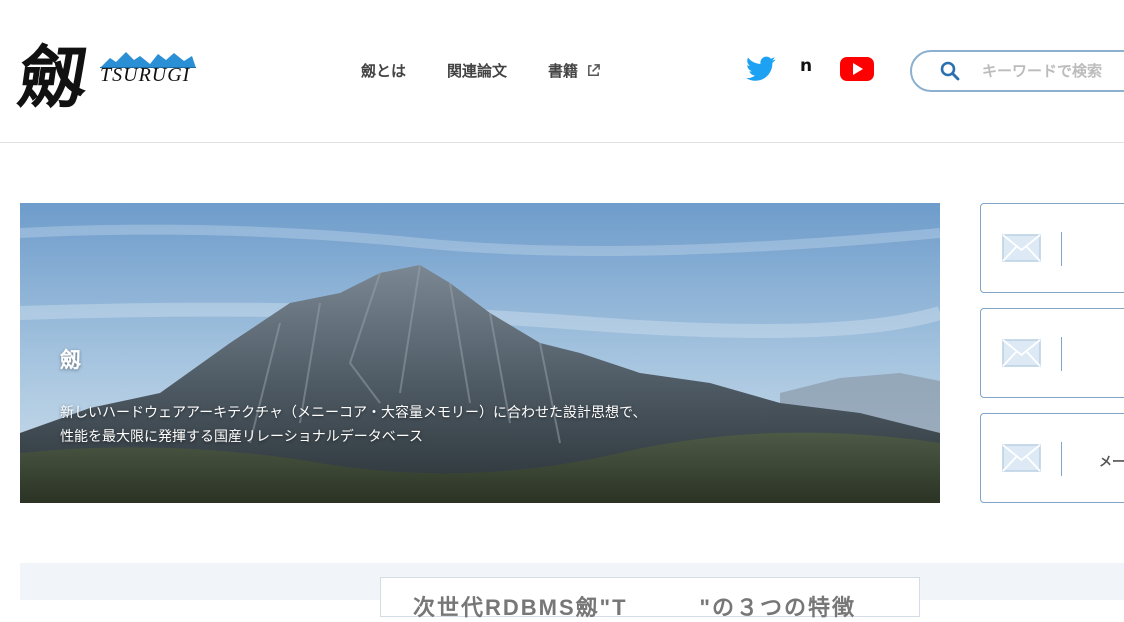 The image size is (1124, 622). What do you see at coordinates (1097, 232) in the screenshot?
I see `card-request-line1: ア-` at bounding box center [1097, 232].